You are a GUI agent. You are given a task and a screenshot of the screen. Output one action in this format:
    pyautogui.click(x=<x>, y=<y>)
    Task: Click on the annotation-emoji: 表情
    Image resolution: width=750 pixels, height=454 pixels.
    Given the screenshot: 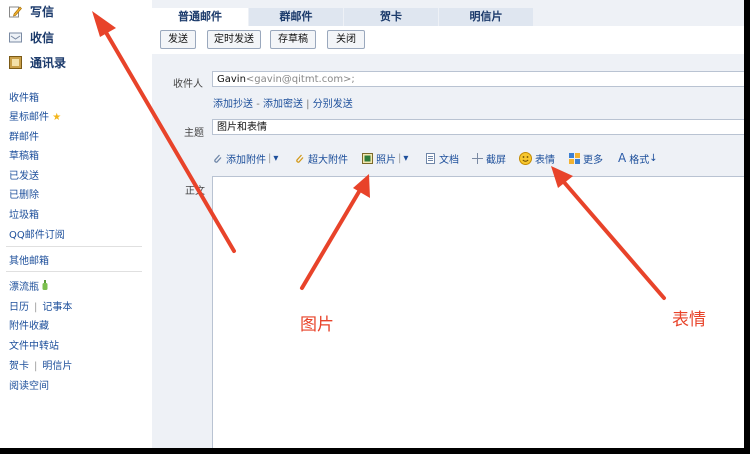 What is the action you would take?
    pyautogui.click(x=689, y=320)
    